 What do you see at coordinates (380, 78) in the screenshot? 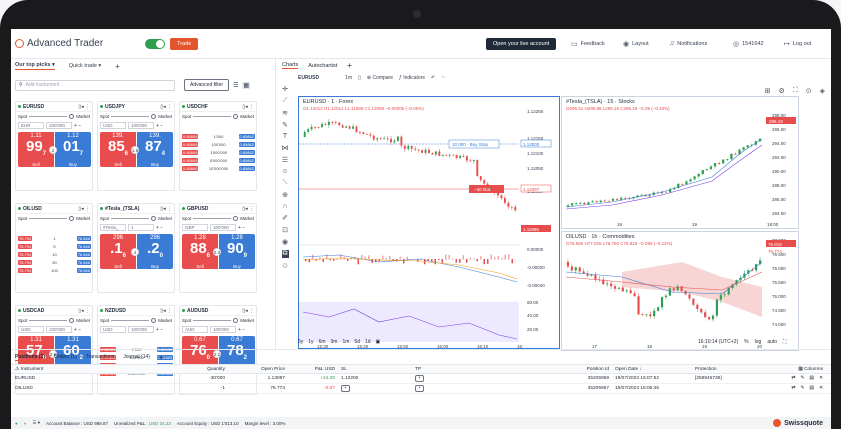
I see `compare-button: ⊕ Compare` at bounding box center [380, 78].